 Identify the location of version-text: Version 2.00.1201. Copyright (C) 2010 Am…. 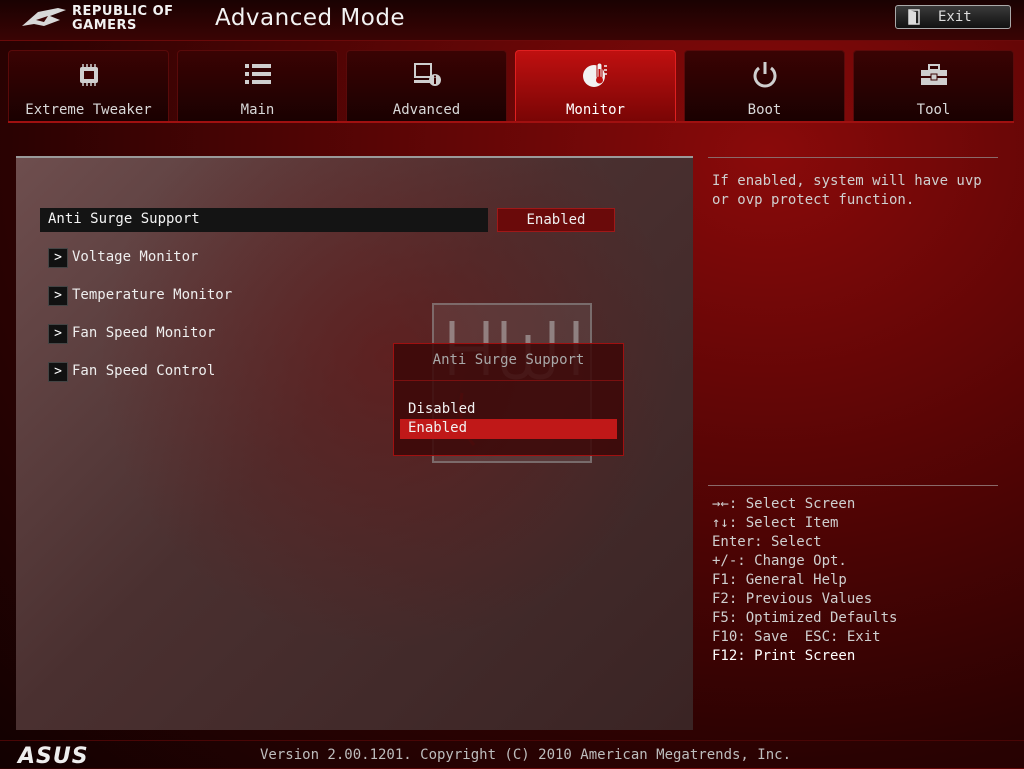
(526, 755).